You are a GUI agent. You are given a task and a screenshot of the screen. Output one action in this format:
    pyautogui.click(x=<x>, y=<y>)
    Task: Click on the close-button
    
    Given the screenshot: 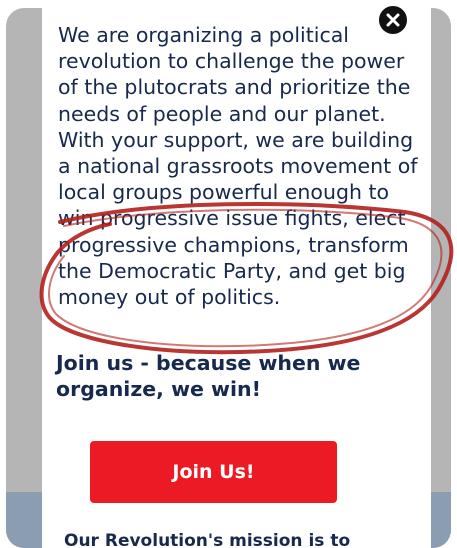 What is the action you would take?
    pyautogui.click(x=393, y=20)
    